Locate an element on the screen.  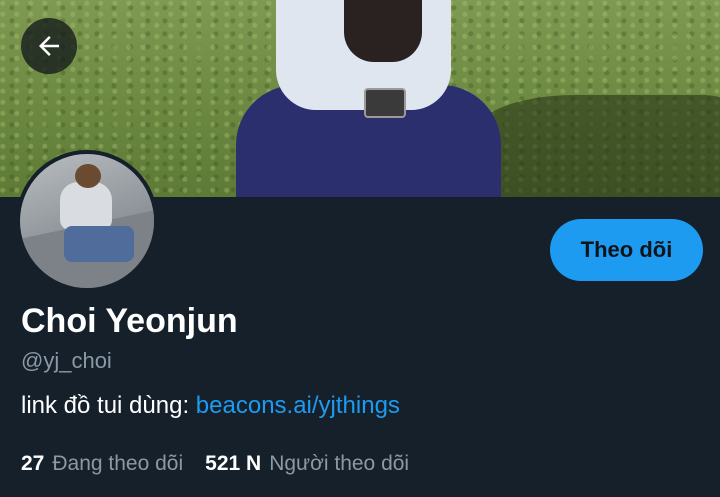
profile-bio: link đồ tui dùng: beacons.ai/yjthings is located at coordinates (210, 406).